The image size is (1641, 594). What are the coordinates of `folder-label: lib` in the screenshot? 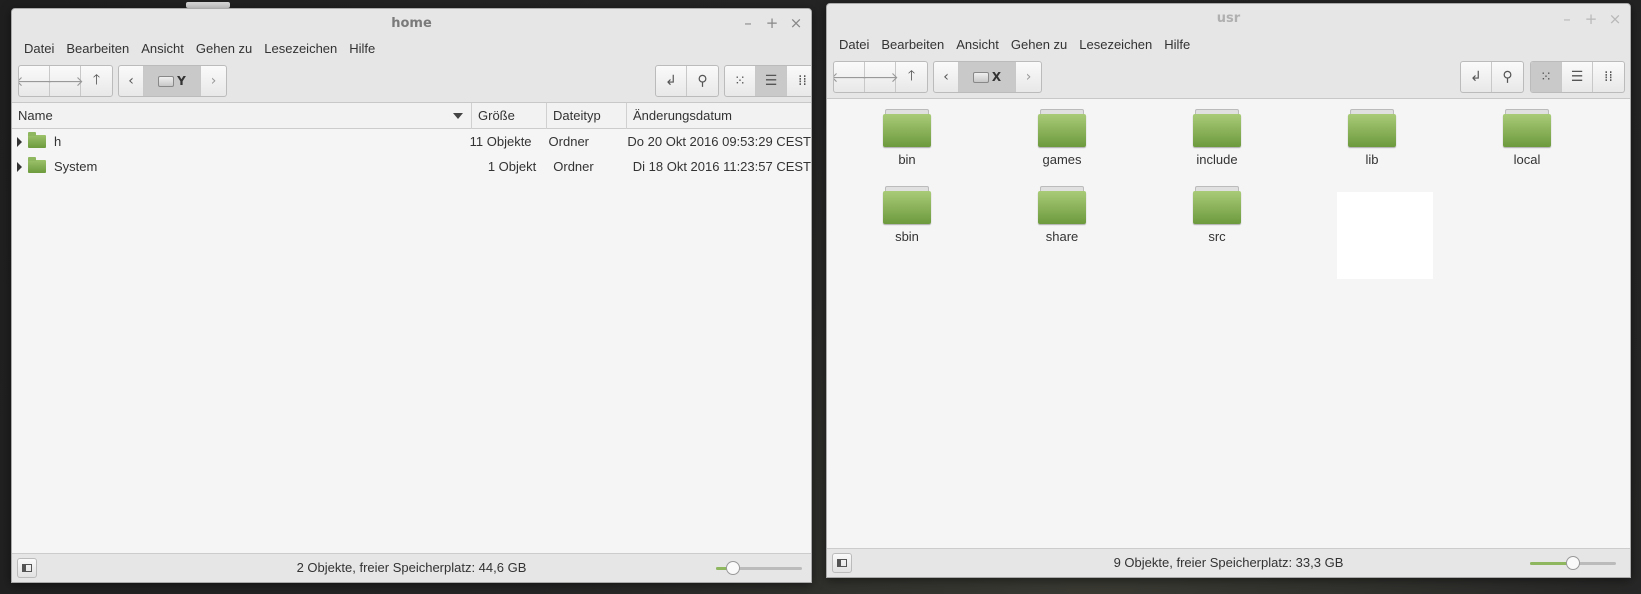 It's located at (1372, 159).